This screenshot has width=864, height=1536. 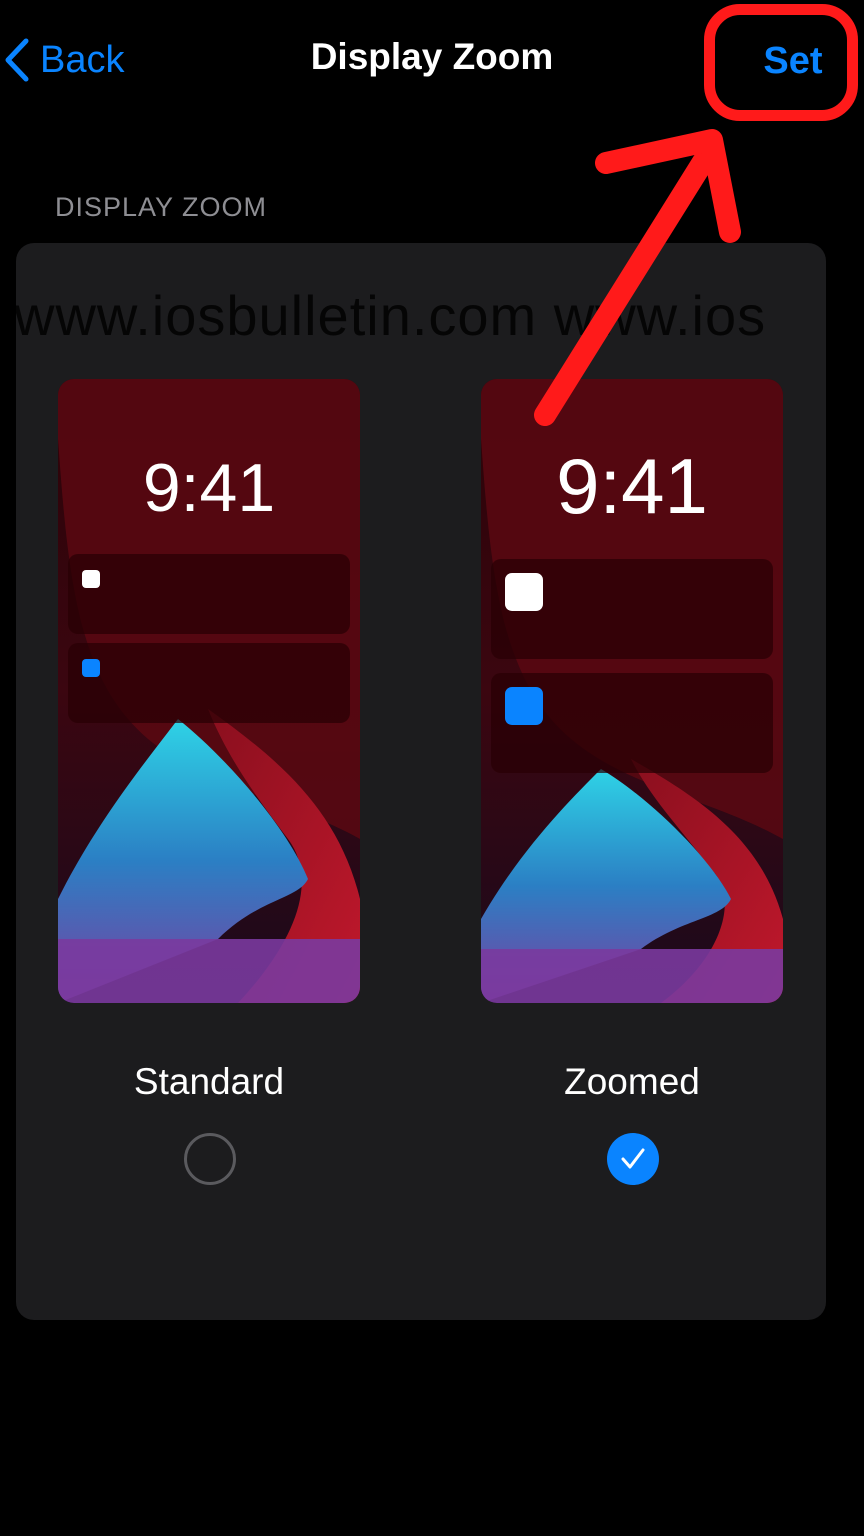 I want to click on back-button: Back, so click(x=85, y=60).